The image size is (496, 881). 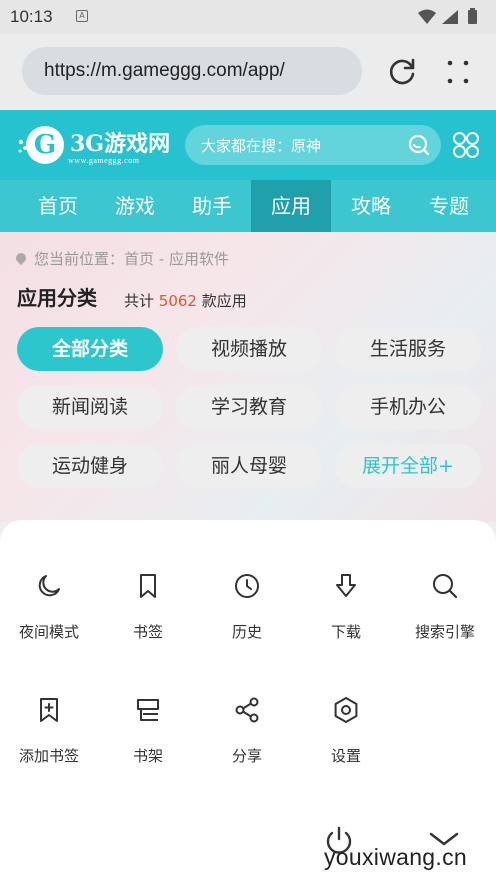 What do you see at coordinates (247, 731) in the screenshot?
I see `menu-item-share: 分享` at bounding box center [247, 731].